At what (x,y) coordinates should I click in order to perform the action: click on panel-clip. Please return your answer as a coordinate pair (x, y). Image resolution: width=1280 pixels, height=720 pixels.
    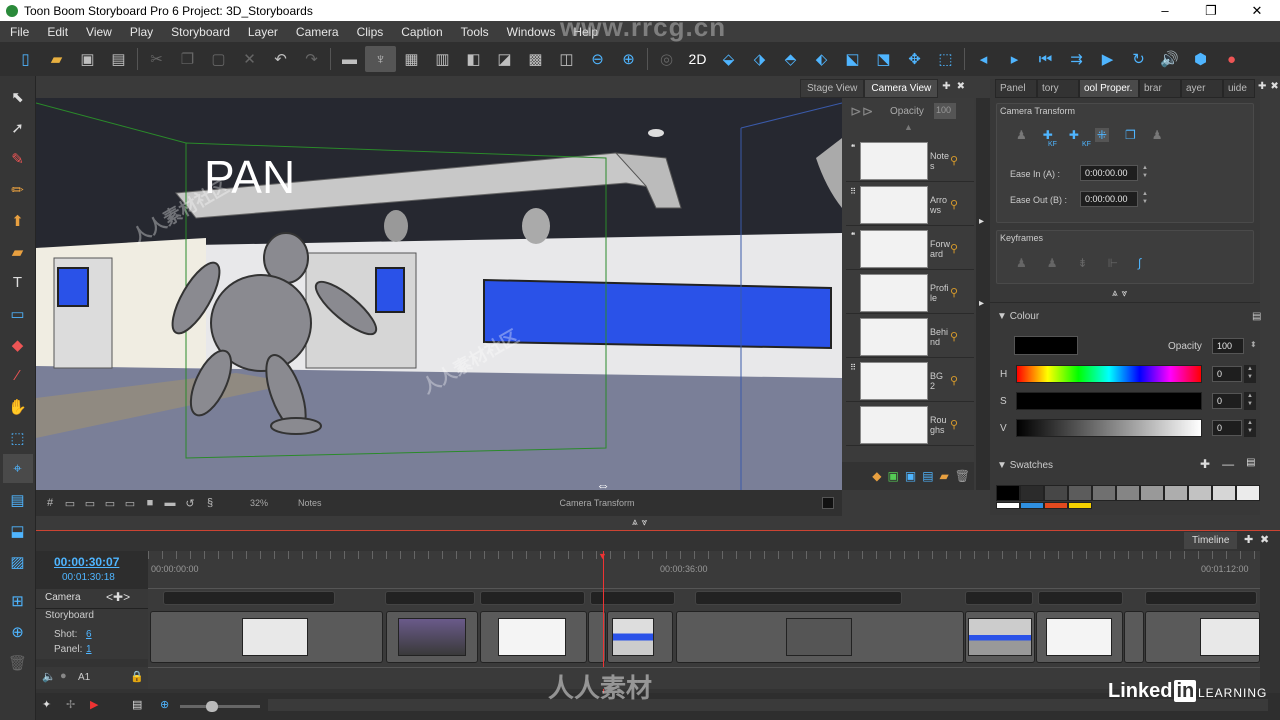
    Looking at the image, I should click on (1134, 637).